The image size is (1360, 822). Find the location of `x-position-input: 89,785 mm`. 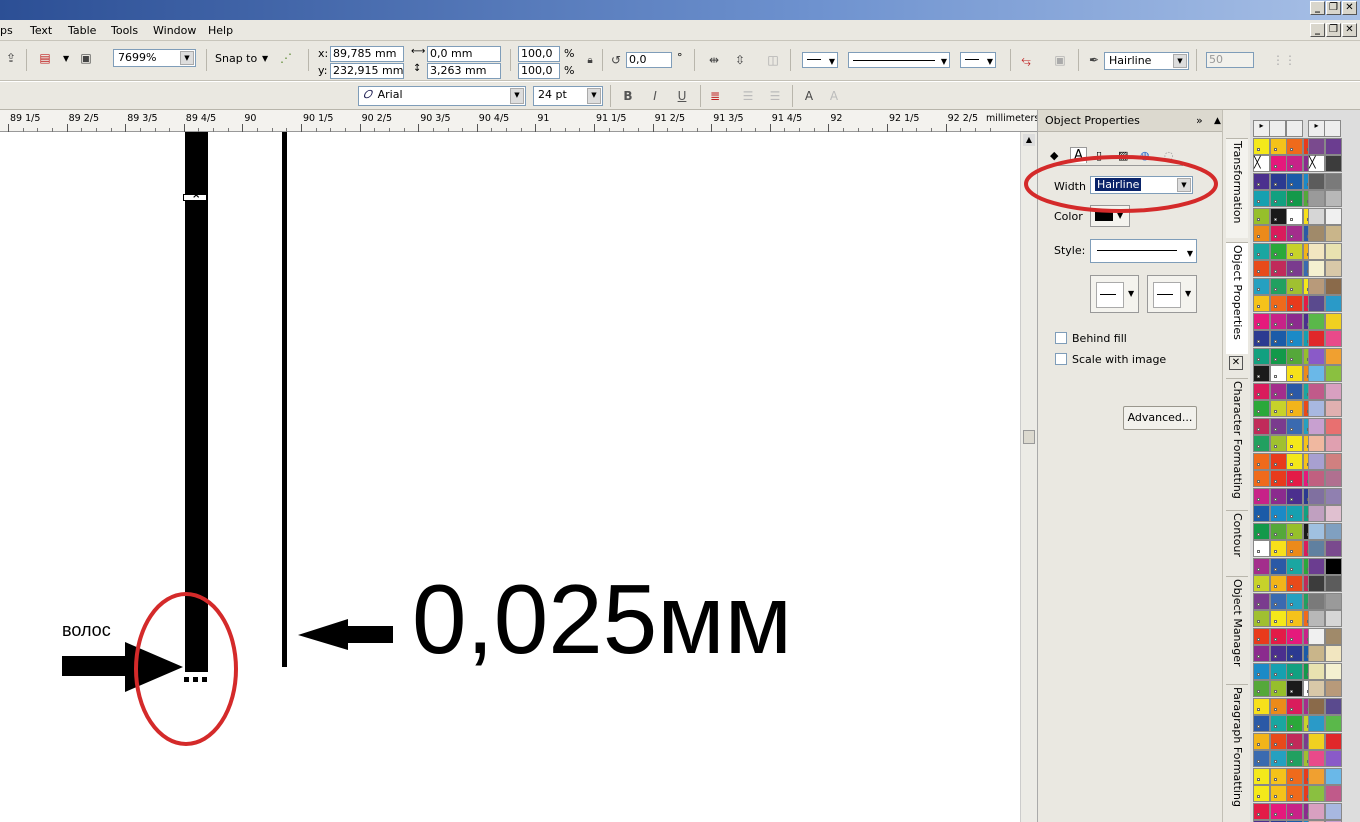

x-position-input: 89,785 mm is located at coordinates (367, 54).